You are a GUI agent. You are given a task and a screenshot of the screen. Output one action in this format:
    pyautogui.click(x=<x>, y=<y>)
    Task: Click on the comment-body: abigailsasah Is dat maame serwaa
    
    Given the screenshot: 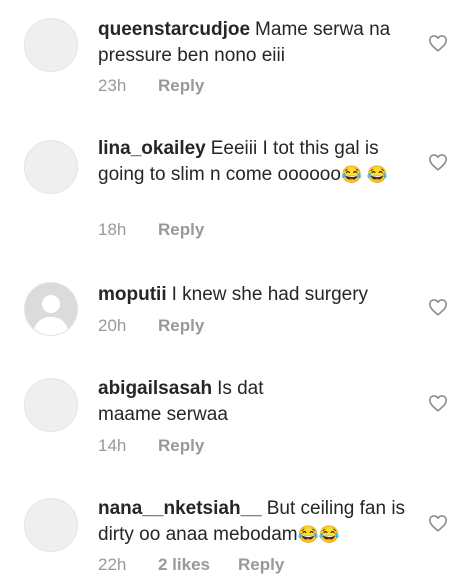 What is the action you would take?
    pyautogui.click(x=198, y=402)
    